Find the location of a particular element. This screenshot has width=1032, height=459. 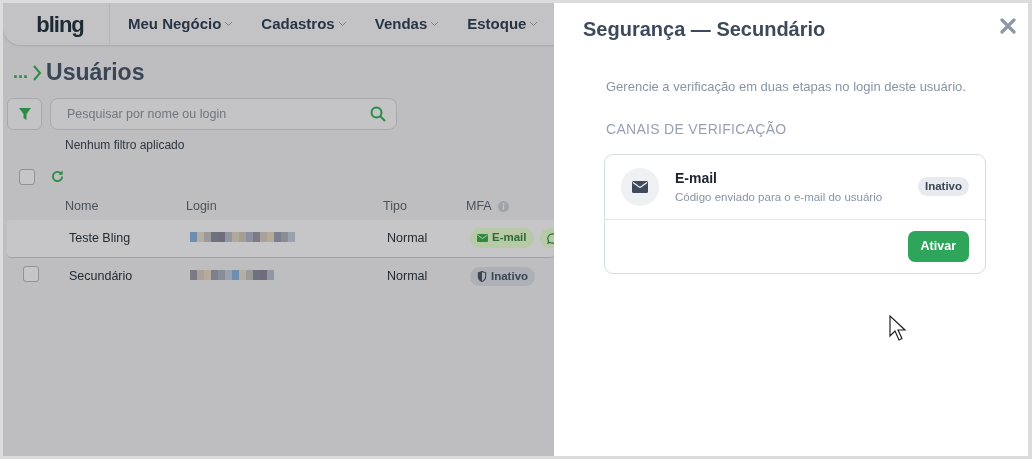

mfa-badge: E-mail is located at coordinates (502, 238).